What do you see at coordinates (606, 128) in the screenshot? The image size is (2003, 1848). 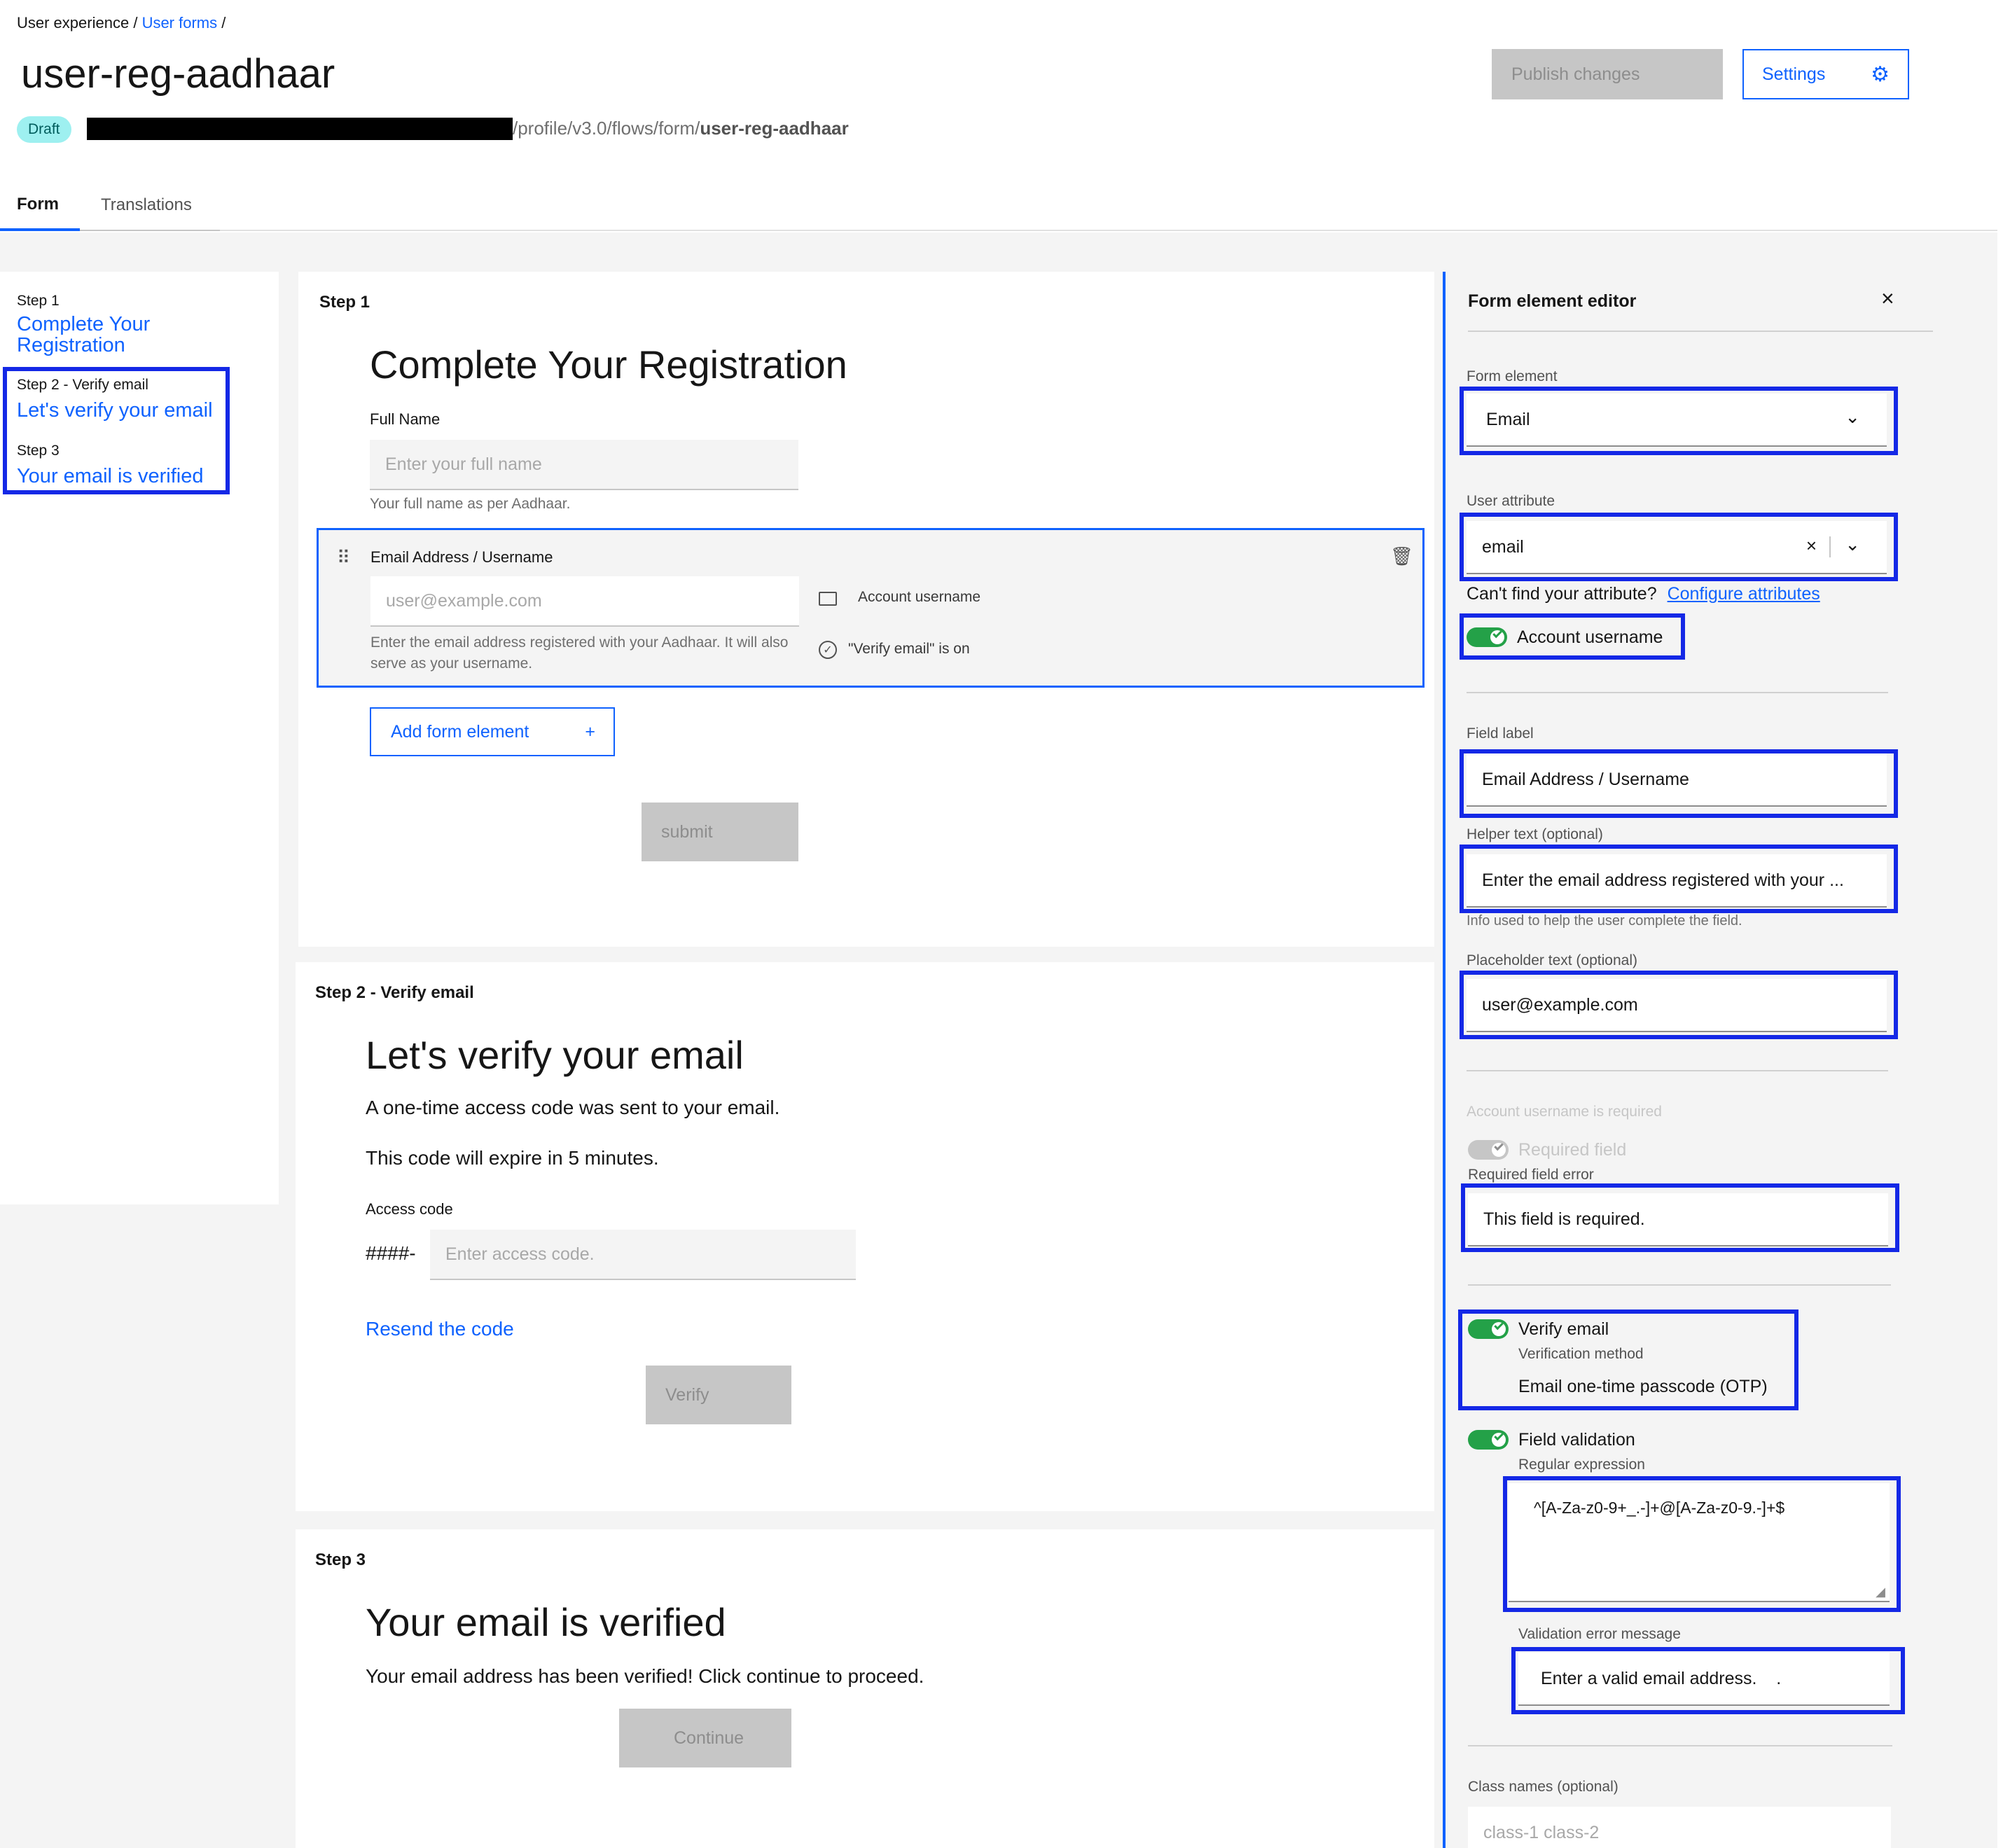 I see `endpoint-url-prefix: /profile/v3.0/flows/form/` at bounding box center [606, 128].